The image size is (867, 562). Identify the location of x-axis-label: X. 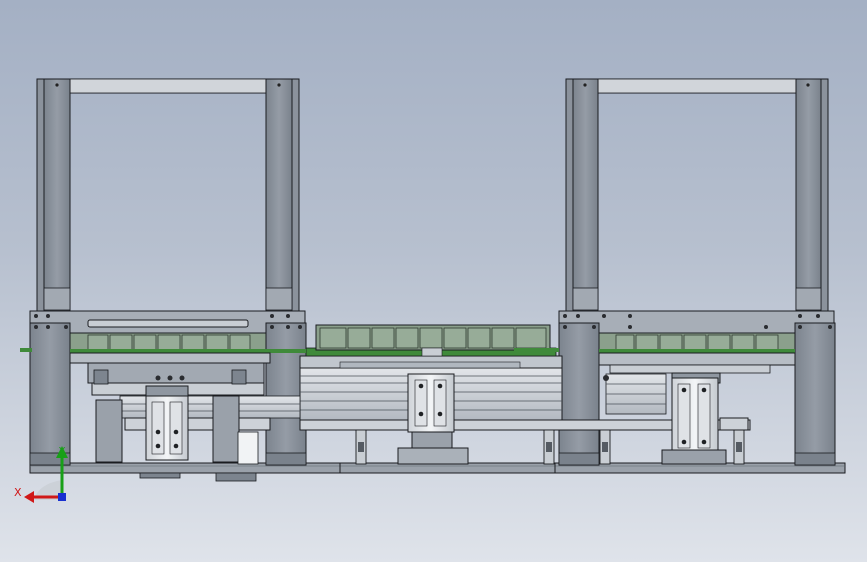
(18, 492).